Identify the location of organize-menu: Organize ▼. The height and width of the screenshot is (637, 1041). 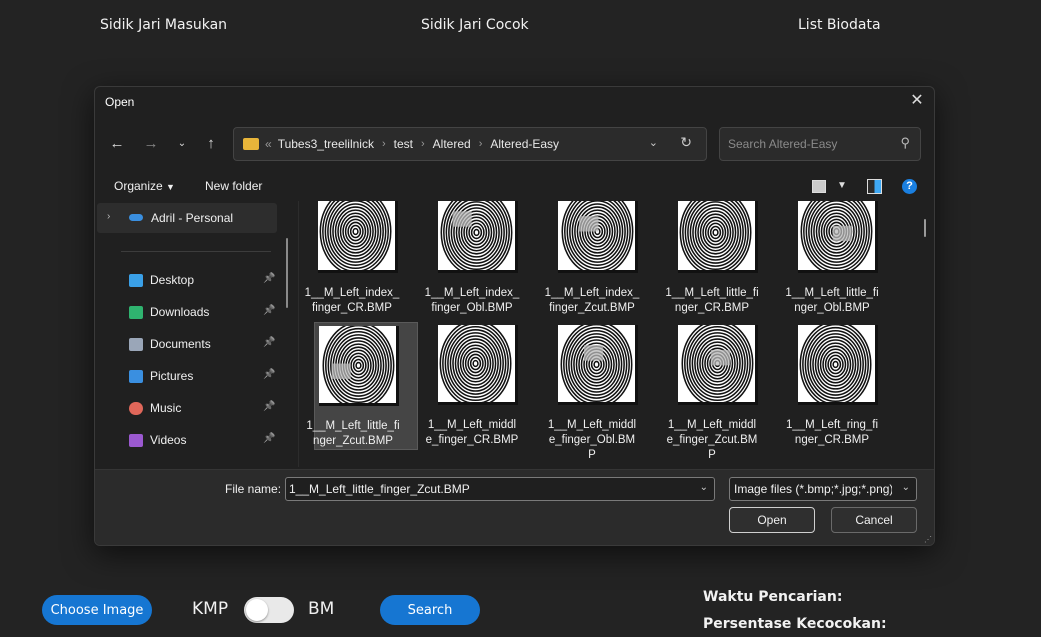
(144, 186).